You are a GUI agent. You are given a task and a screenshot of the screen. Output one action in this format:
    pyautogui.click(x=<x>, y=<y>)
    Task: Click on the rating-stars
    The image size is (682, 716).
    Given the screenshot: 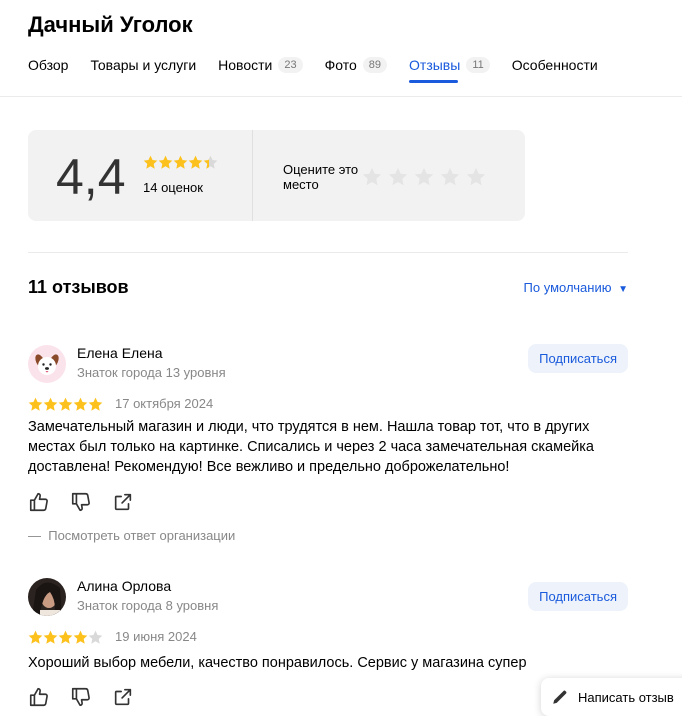 What is the action you would take?
    pyautogui.click(x=180, y=162)
    